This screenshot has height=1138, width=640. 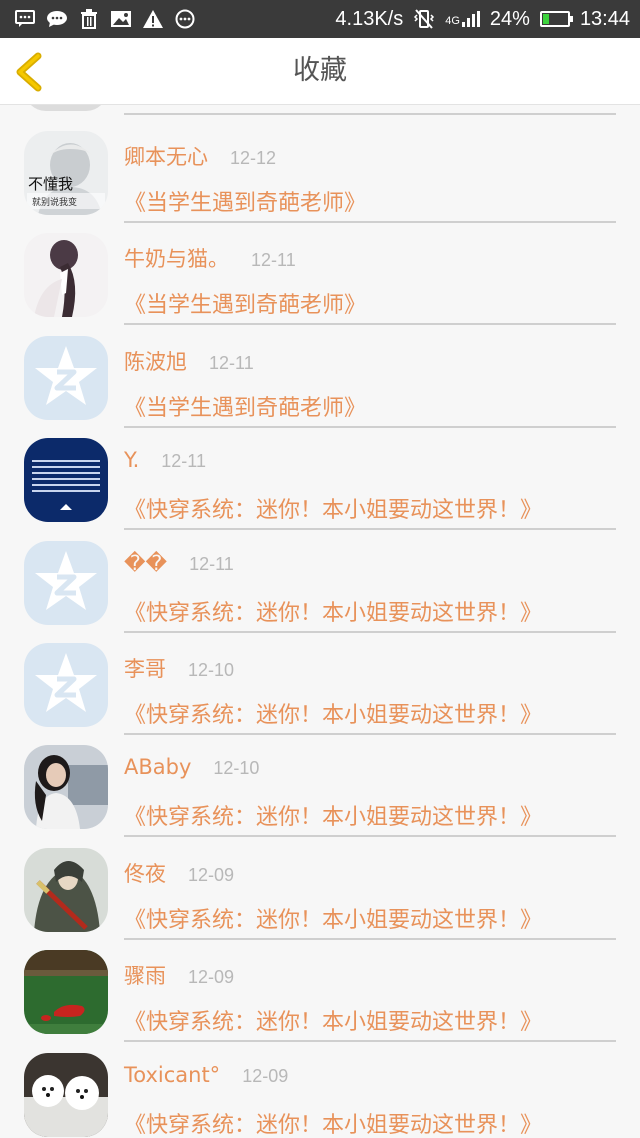 What do you see at coordinates (185, 19) in the screenshot?
I see `more-dots-icon` at bounding box center [185, 19].